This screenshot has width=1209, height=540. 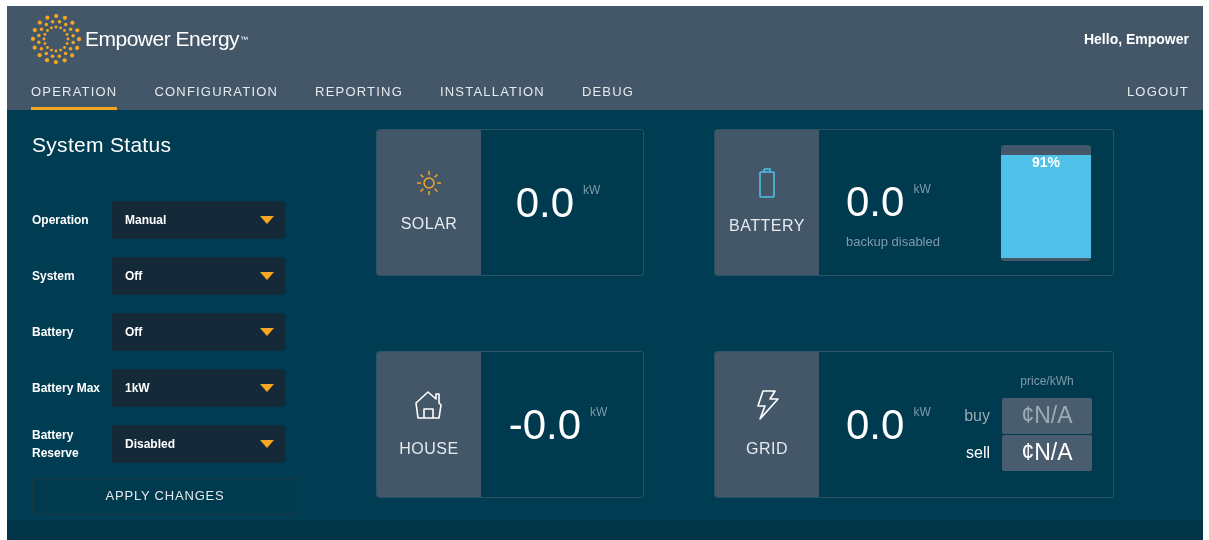 I want to click on brand-name: Empower Energy$^{™}$, so click(x=166, y=39).